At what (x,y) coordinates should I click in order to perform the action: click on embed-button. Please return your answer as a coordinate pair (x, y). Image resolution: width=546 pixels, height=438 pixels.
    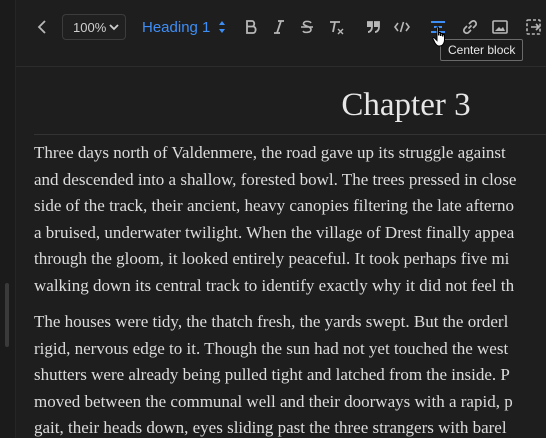
    Looking at the image, I should click on (535, 27).